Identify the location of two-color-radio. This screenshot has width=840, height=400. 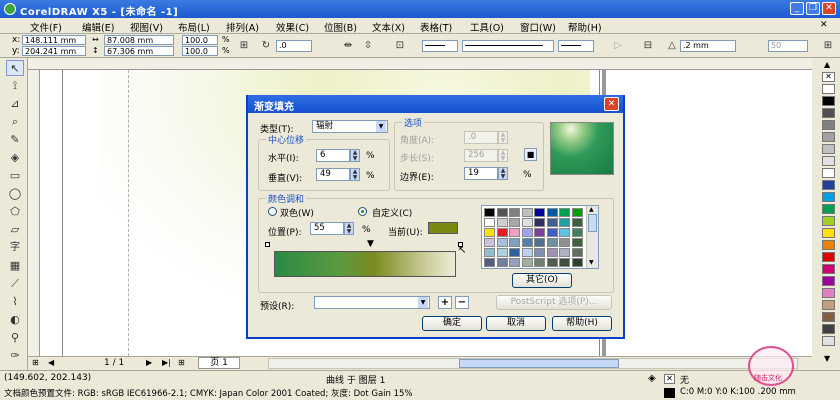
(272, 211).